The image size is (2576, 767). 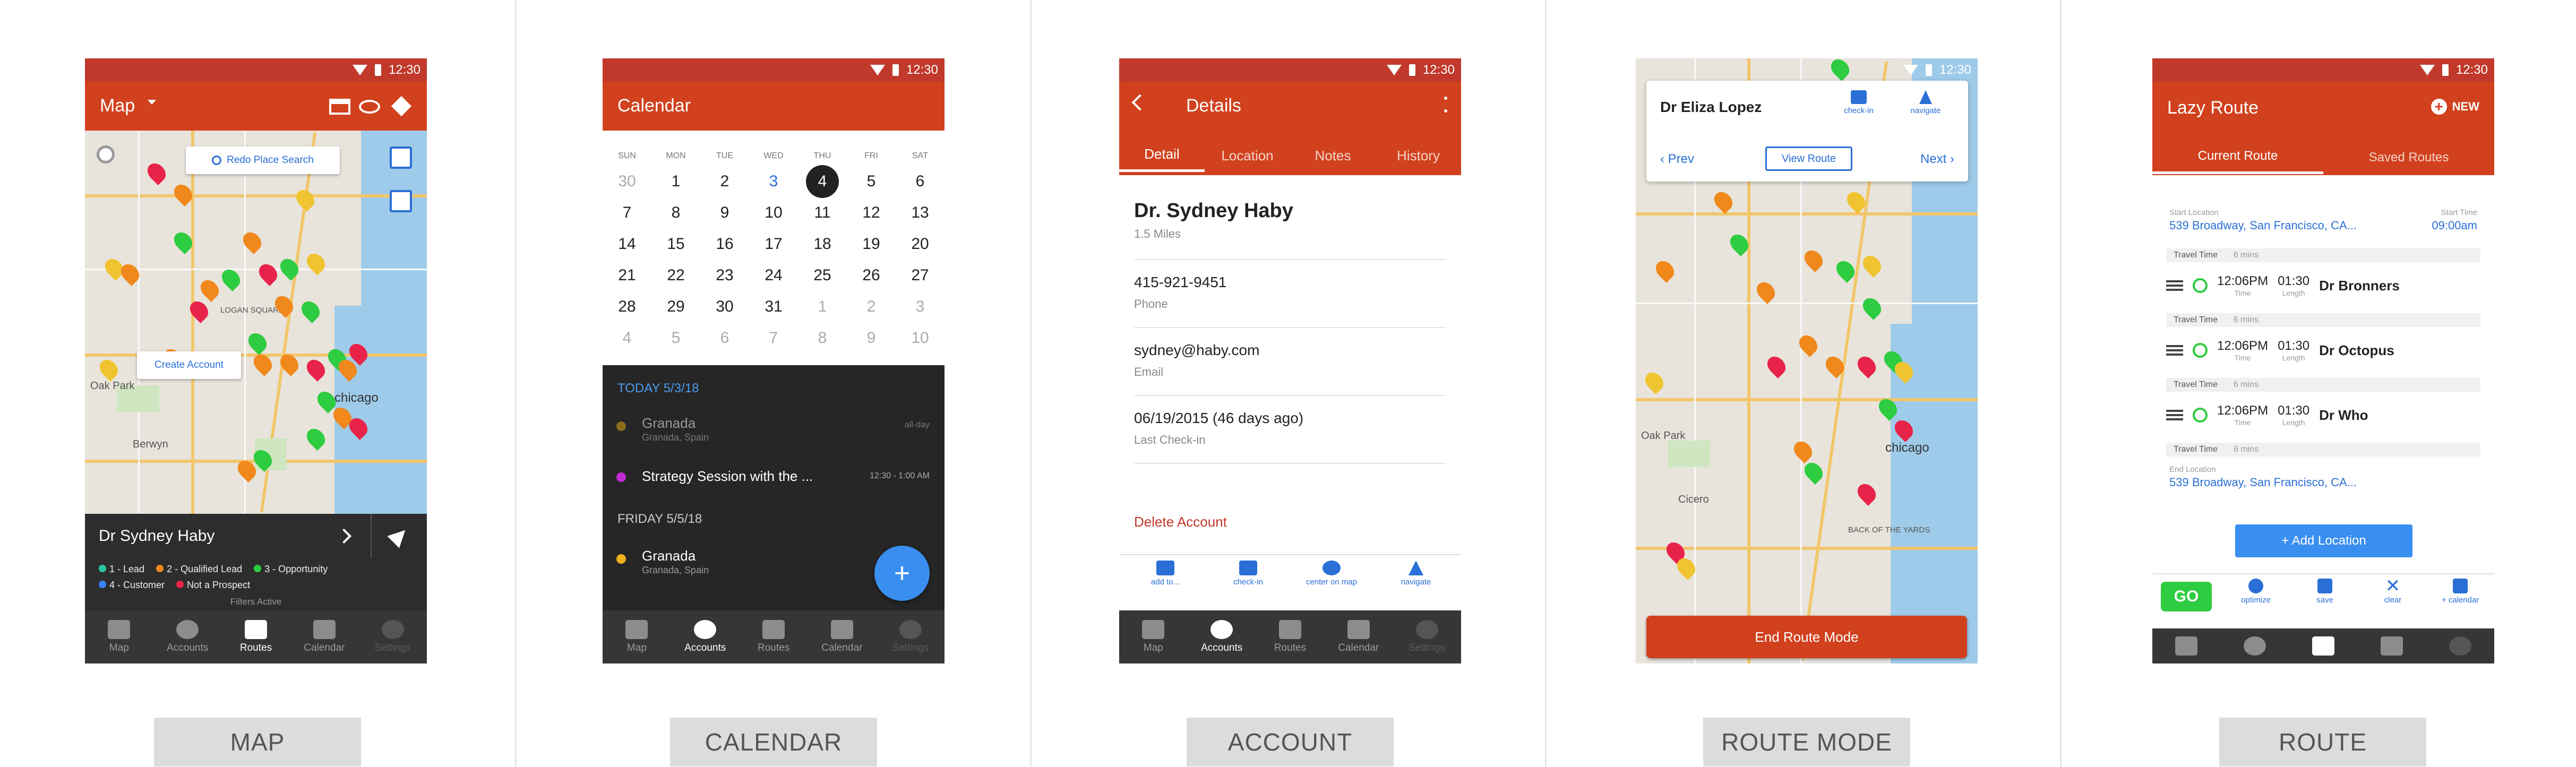 What do you see at coordinates (920, 275) in the screenshot?
I see `calendar-day: 27` at bounding box center [920, 275].